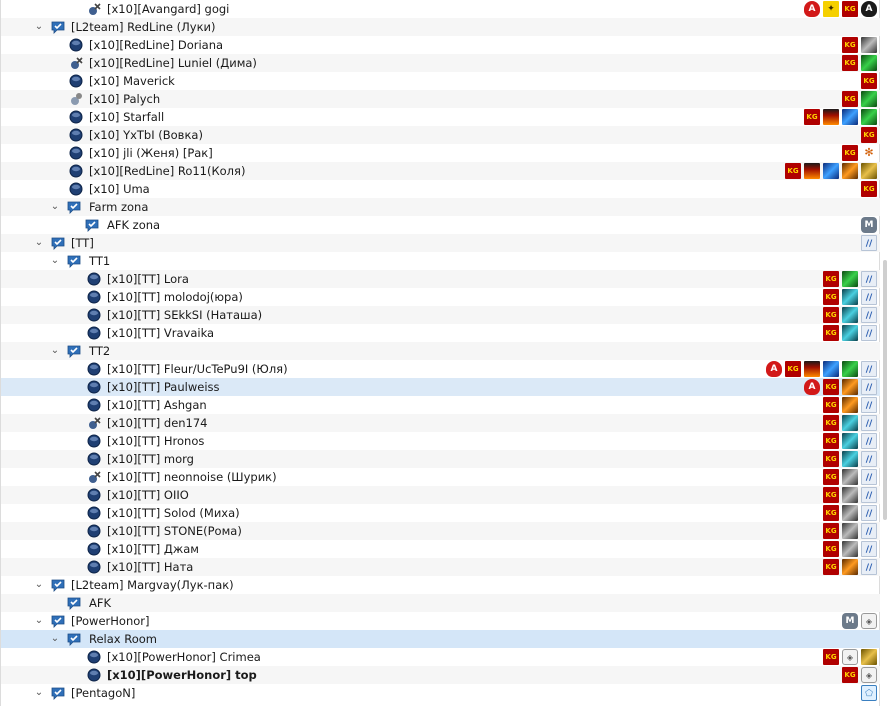 This screenshot has width=888, height=706. I want to click on user-name: [x10][TT] STONE(Рома), so click(174, 531).